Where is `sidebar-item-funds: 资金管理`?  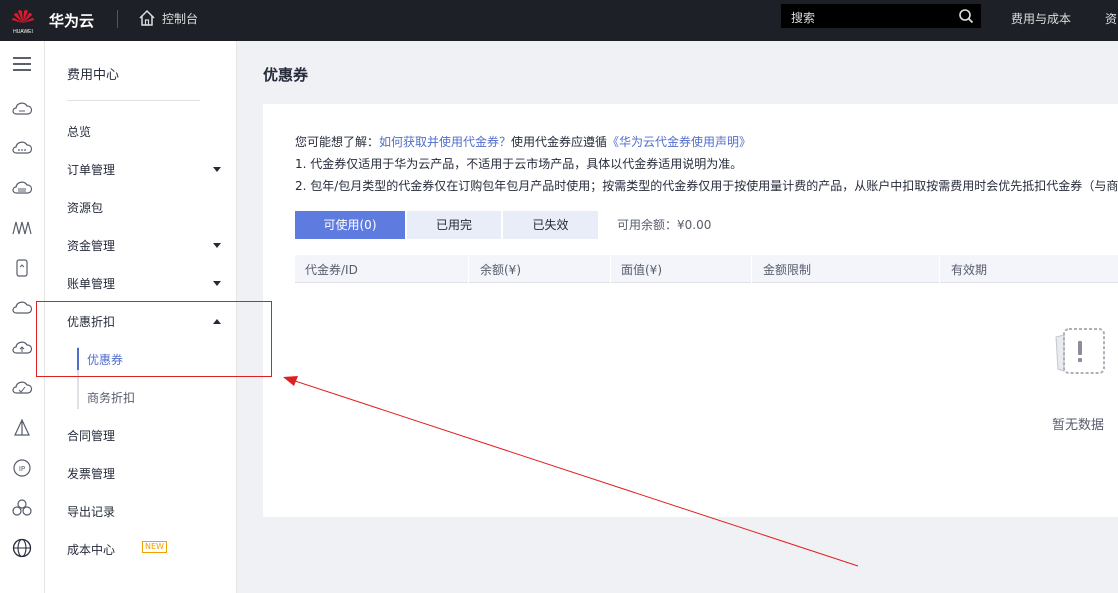 sidebar-item-funds: 资金管理 is located at coordinates (91, 245).